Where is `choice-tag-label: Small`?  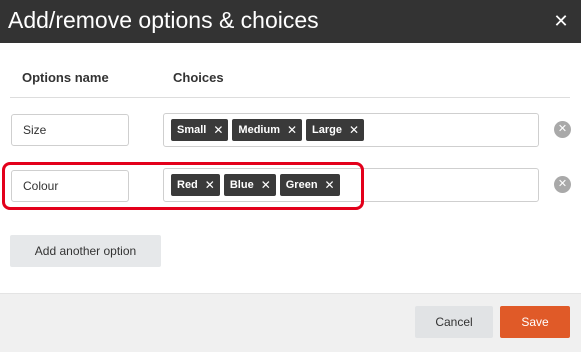
choice-tag-label: Small is located at coordinates (192, 130).